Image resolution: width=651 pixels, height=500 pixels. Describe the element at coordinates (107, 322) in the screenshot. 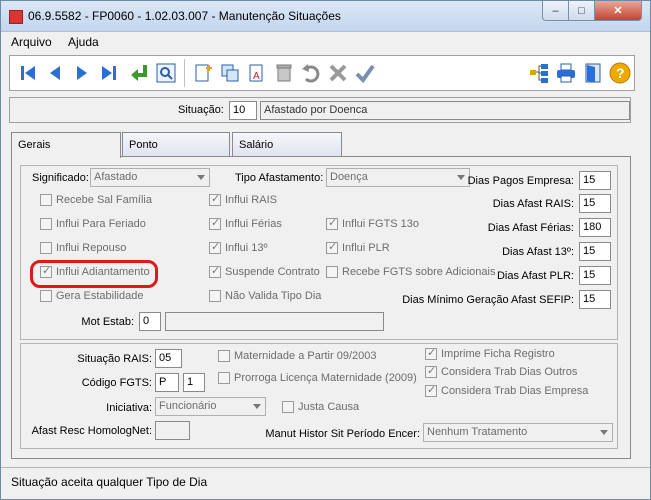

I see `mot-estab-label: Mot Estab:` at that location.